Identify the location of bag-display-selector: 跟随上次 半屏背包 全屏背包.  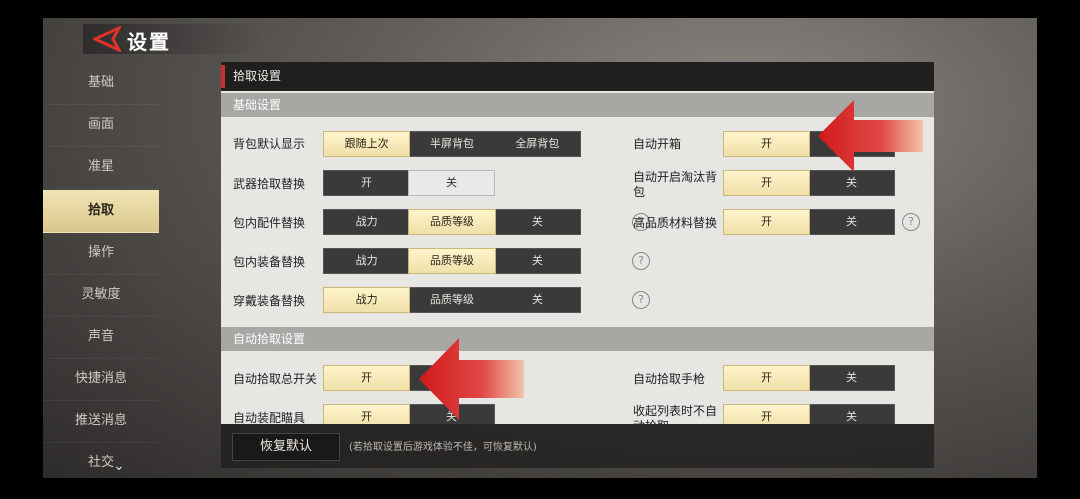
(451, 144).